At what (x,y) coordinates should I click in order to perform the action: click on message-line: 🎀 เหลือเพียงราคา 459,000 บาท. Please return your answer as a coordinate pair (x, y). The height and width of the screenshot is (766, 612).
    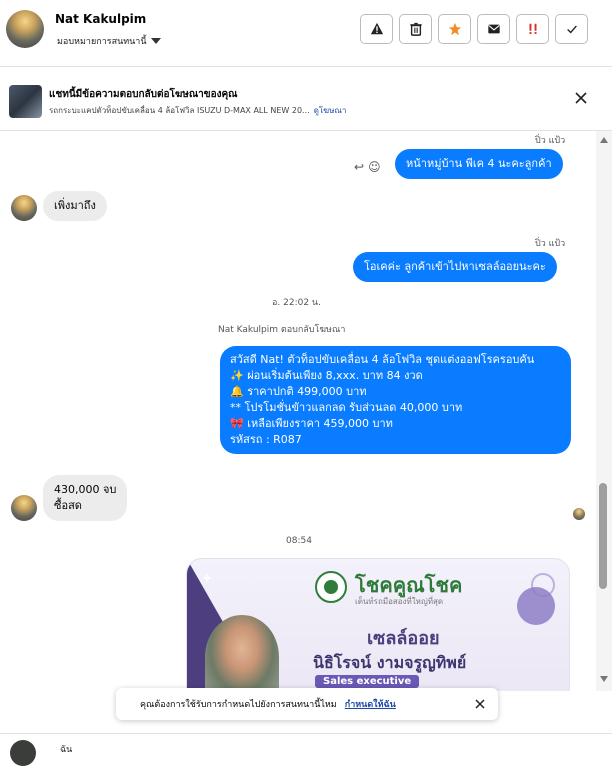
    Looking at the image, I should click on (311, 423).